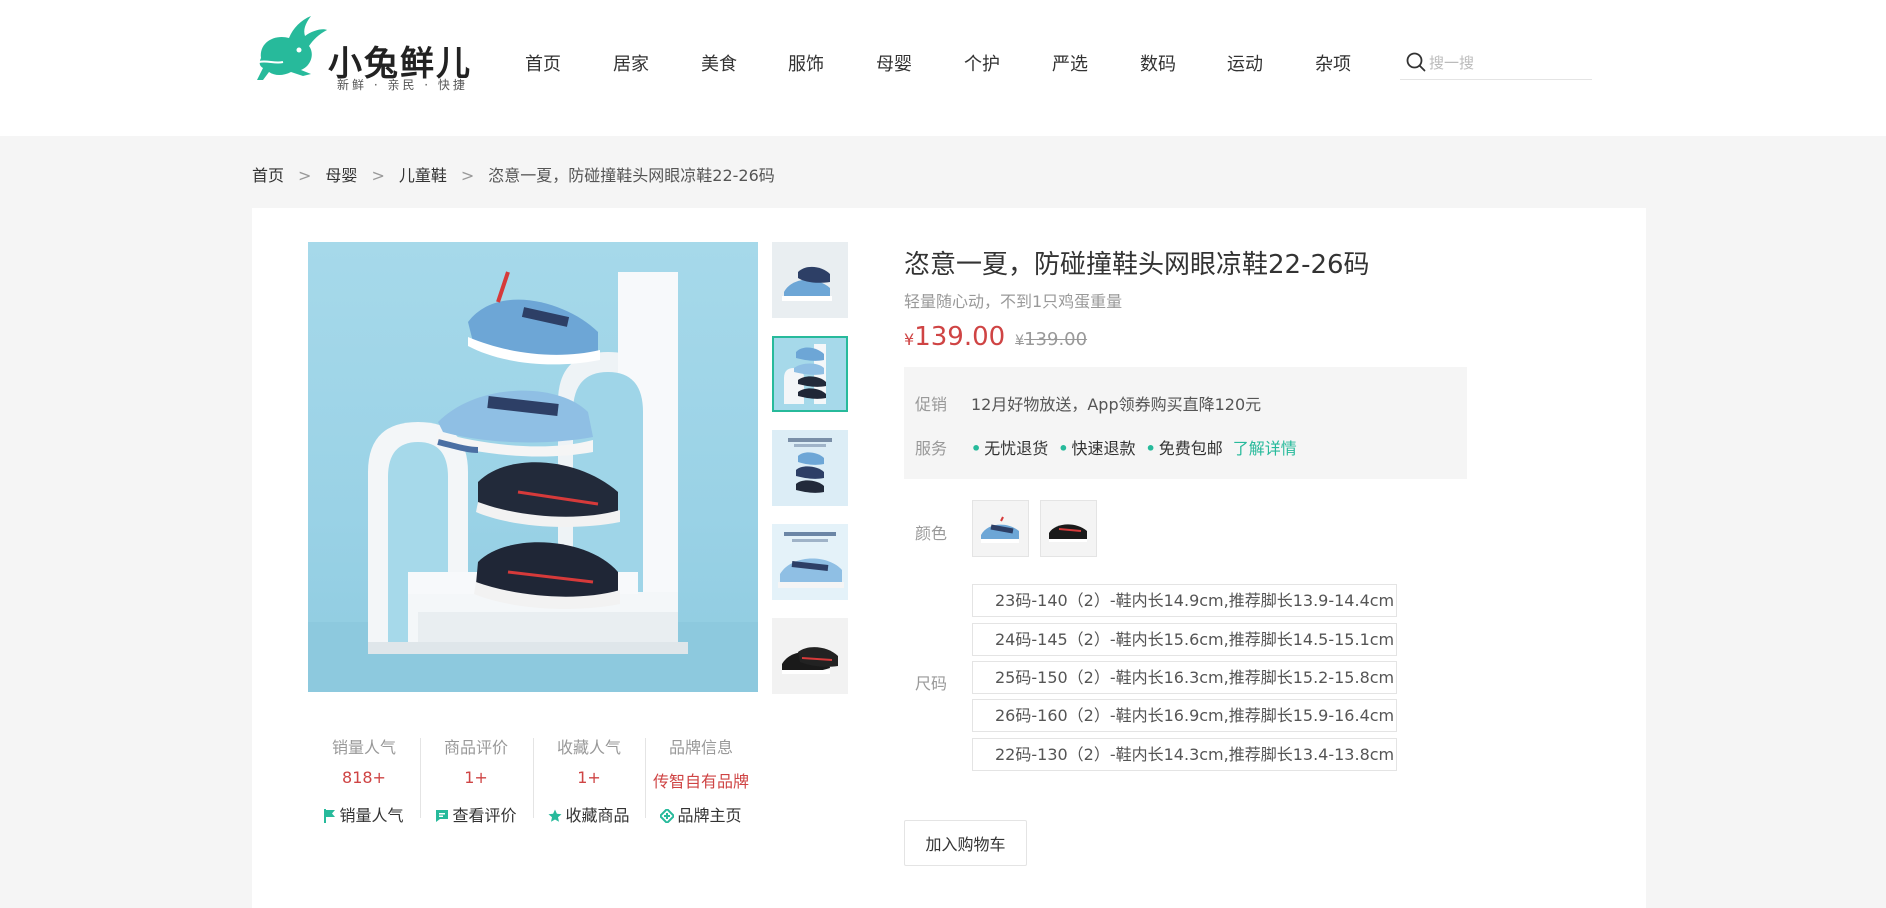 This screenshot has width=1886, height=908. Describe the element at coordinates (1056, 339) in the screenshot. I see `price-original-value: 139.00` at that location.